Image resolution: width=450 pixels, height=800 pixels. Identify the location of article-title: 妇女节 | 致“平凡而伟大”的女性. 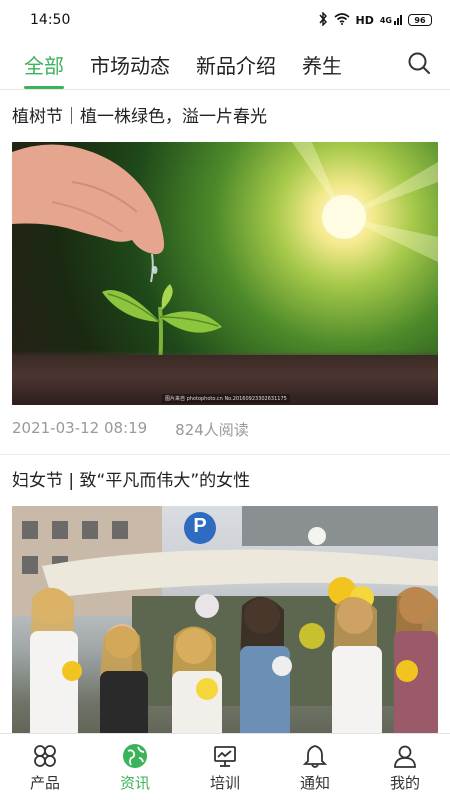
(225, 480).